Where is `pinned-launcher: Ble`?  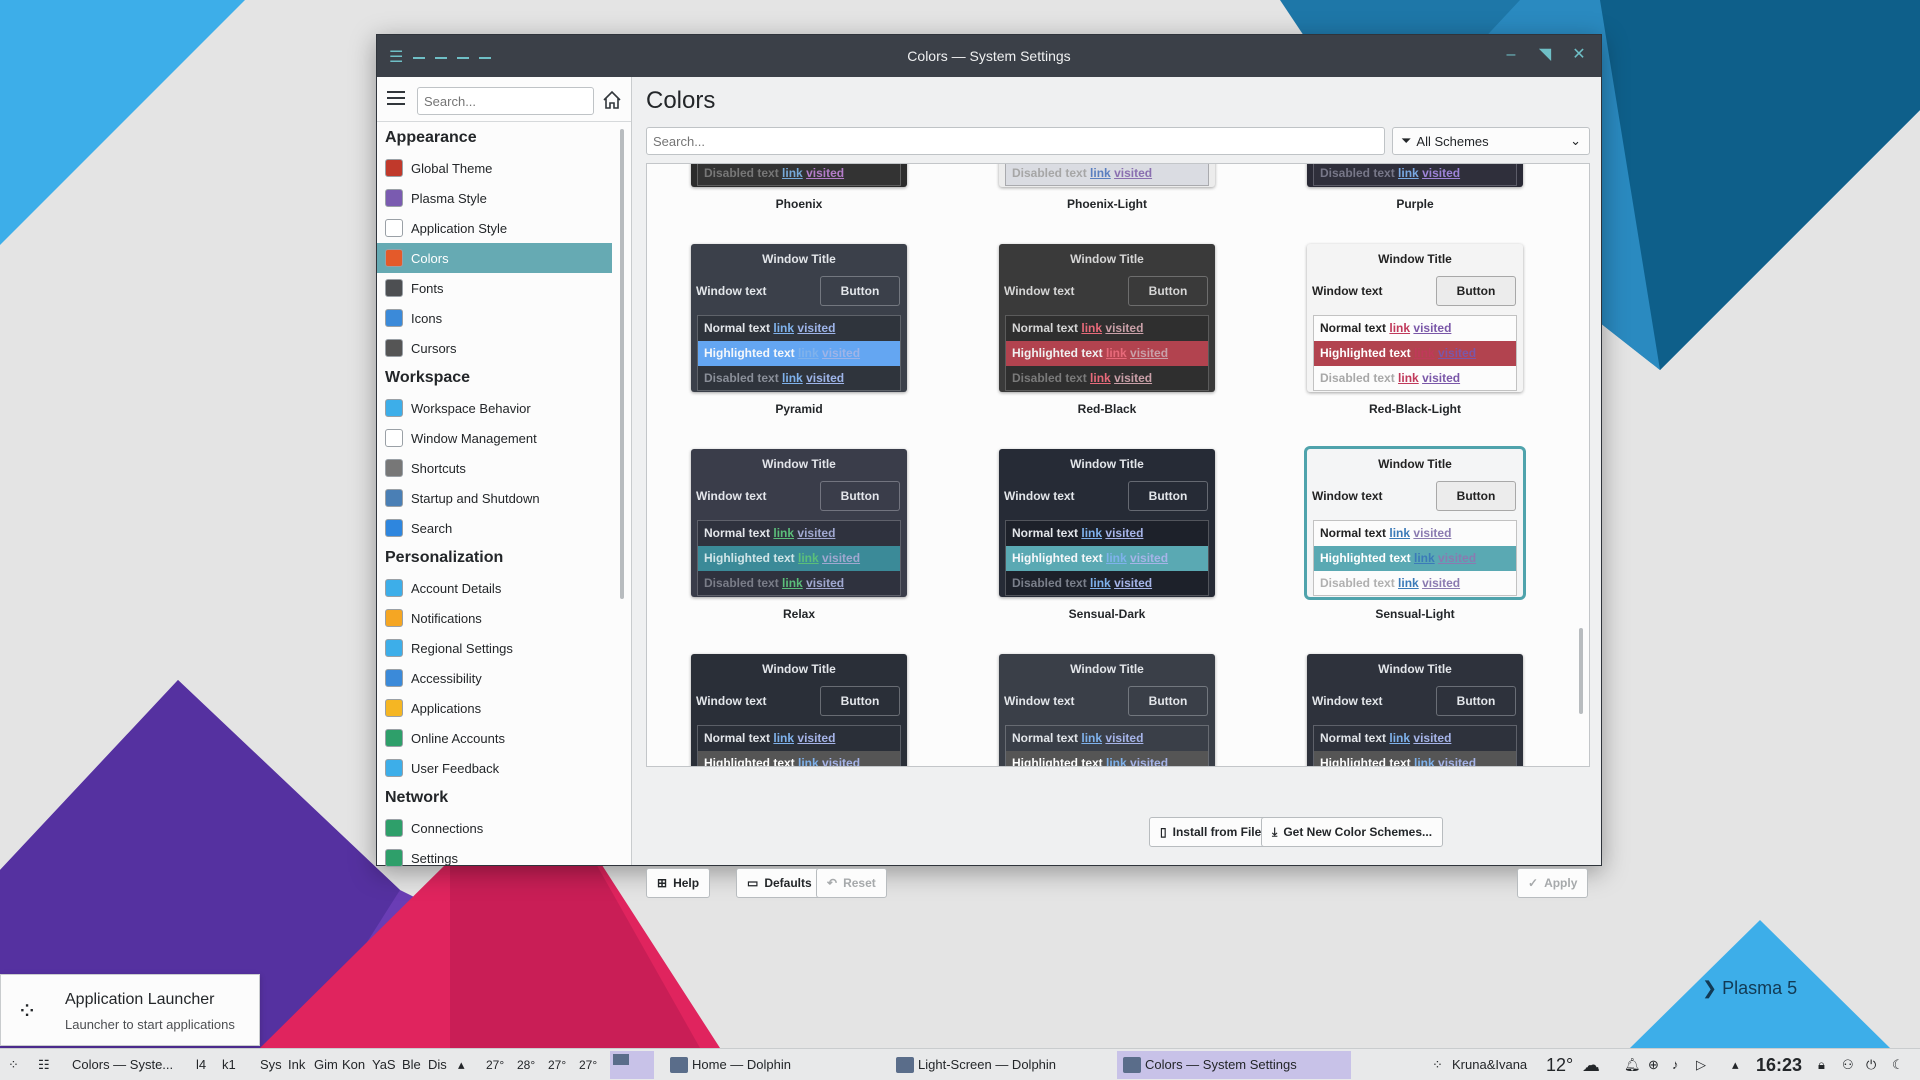
pinned-launcher: Ble is located at coordinates (411, 1064).